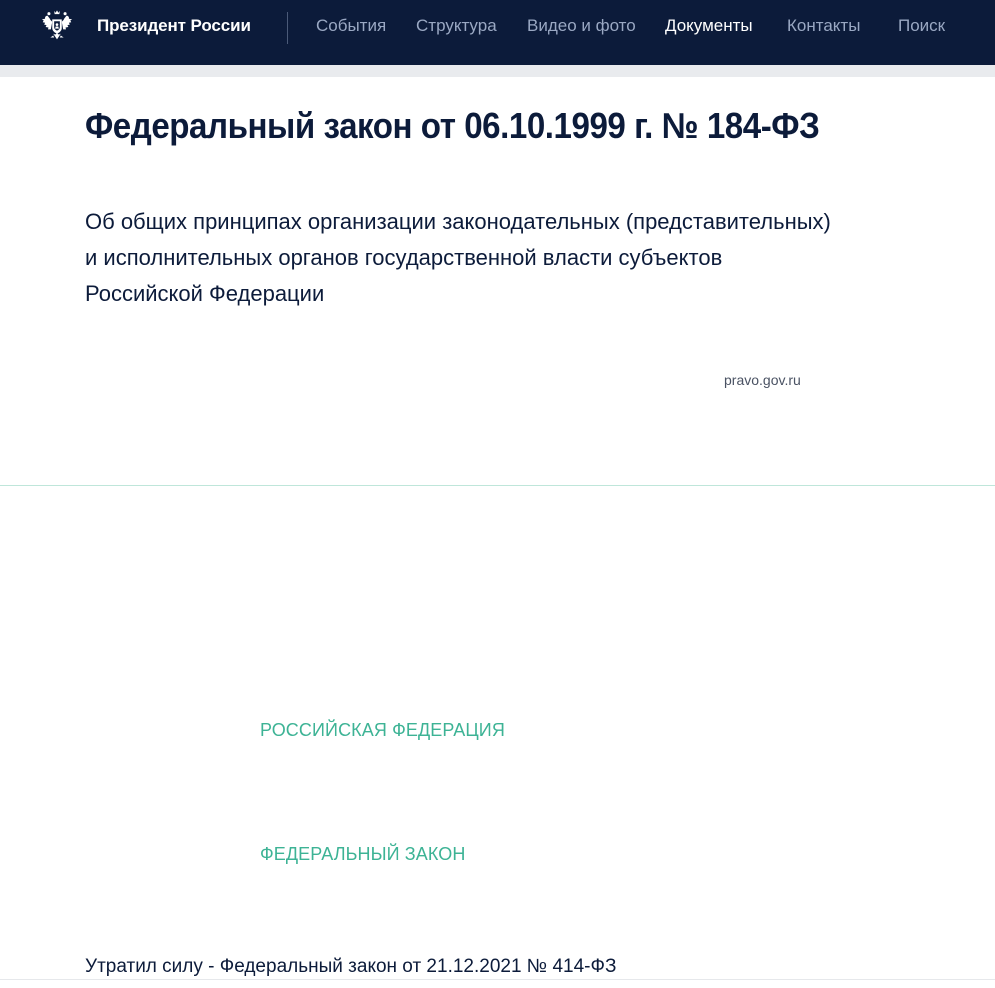  What do you see at coordinates (921, 26) in the screenshot?
I see `nav-item-search: Поиск` at bounding box center [921, 26].